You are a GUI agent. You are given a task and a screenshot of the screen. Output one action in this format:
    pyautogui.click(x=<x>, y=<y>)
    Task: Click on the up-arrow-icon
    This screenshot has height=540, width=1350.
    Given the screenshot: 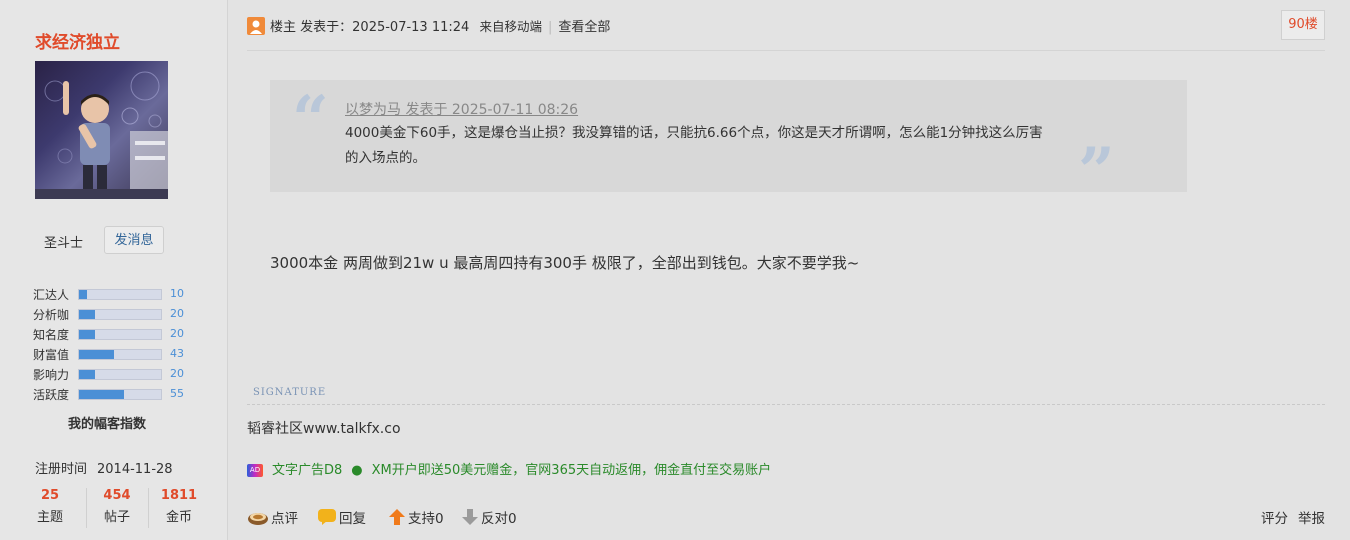 What is the action you would take?
    pyautogui.click(x=397, y=519)
    